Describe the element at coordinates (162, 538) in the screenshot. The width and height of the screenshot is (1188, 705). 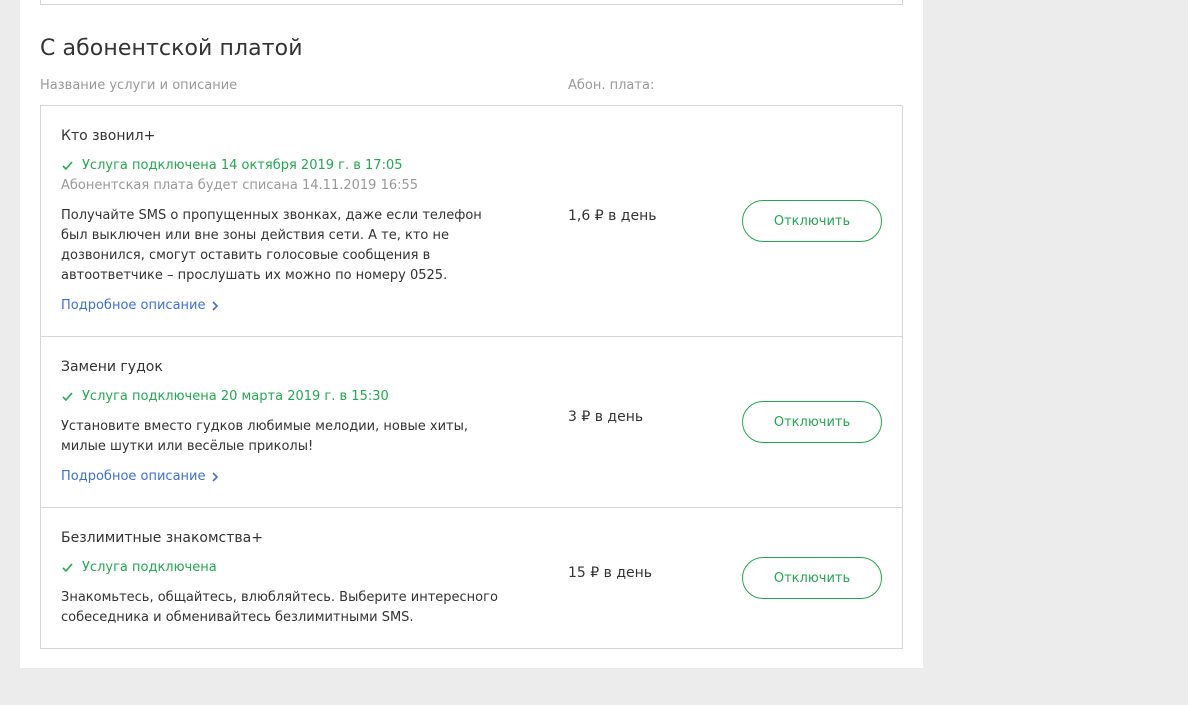
I see `service-name: Безлимитные знакомства+` at that location.